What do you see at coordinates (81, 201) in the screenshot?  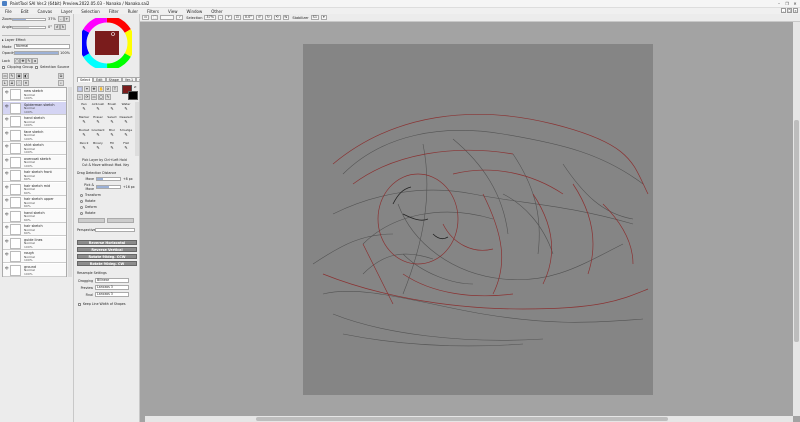 I see `rotate-radio` at bounding box center [81, 201].